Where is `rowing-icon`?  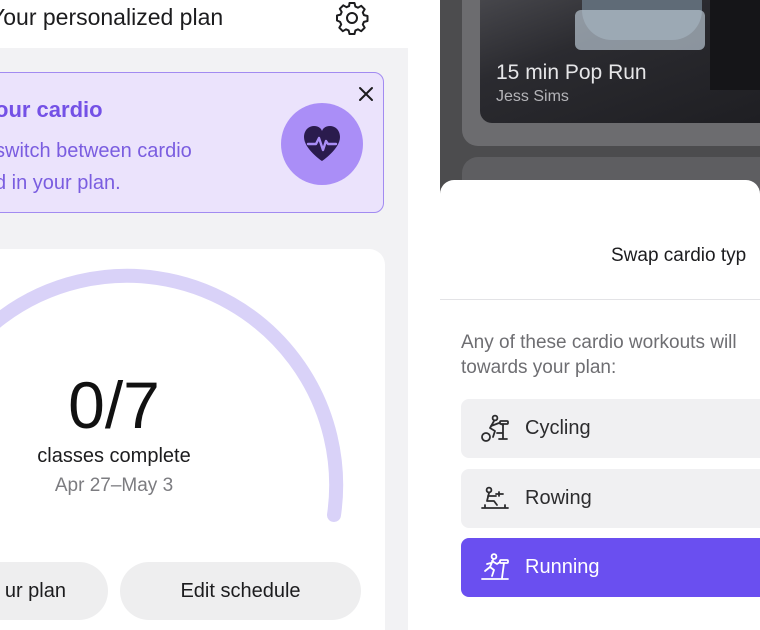
rowing-icon is located at coordinates (495, 497).